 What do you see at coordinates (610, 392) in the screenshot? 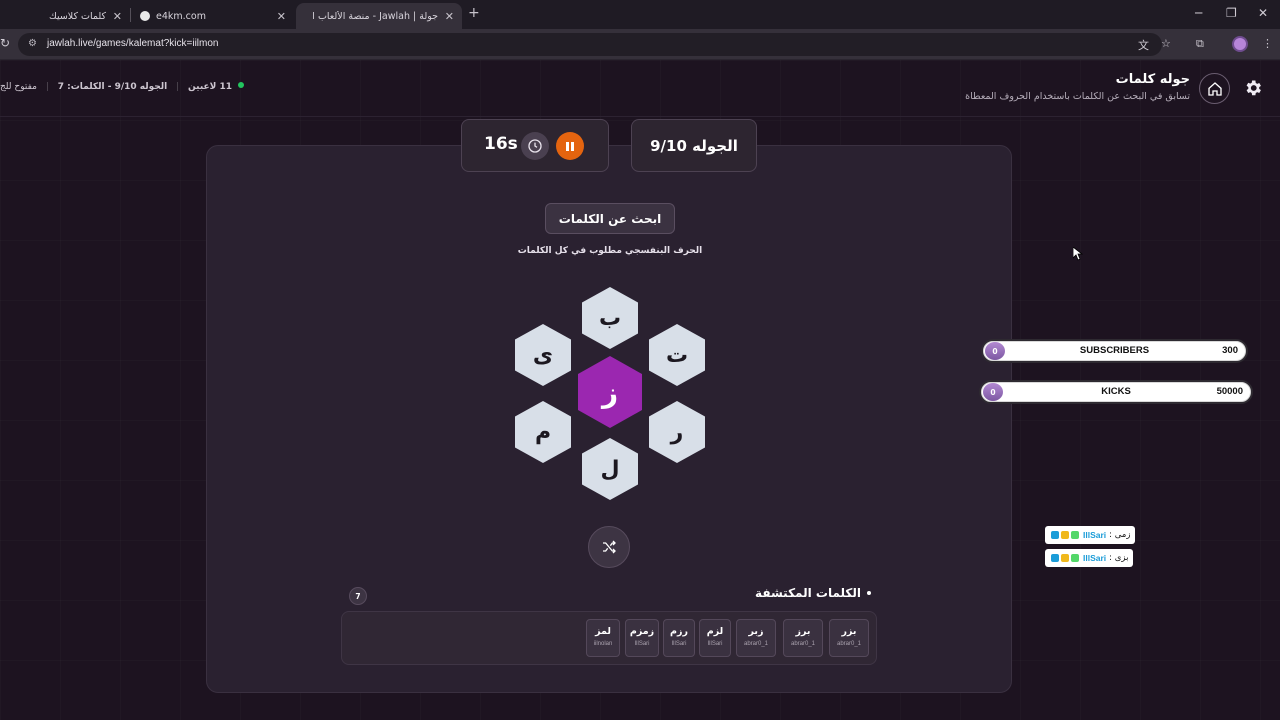
I see `letter-tile-center: ز` at bounding box center [610, 392].